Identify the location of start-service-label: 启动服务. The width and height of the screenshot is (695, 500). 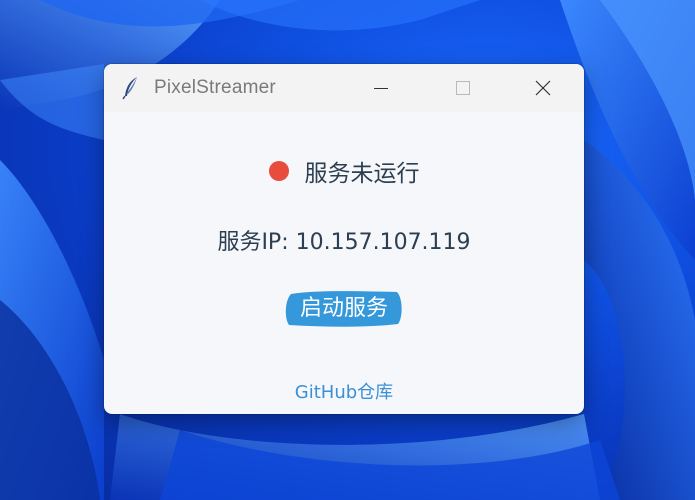
(343, 307).